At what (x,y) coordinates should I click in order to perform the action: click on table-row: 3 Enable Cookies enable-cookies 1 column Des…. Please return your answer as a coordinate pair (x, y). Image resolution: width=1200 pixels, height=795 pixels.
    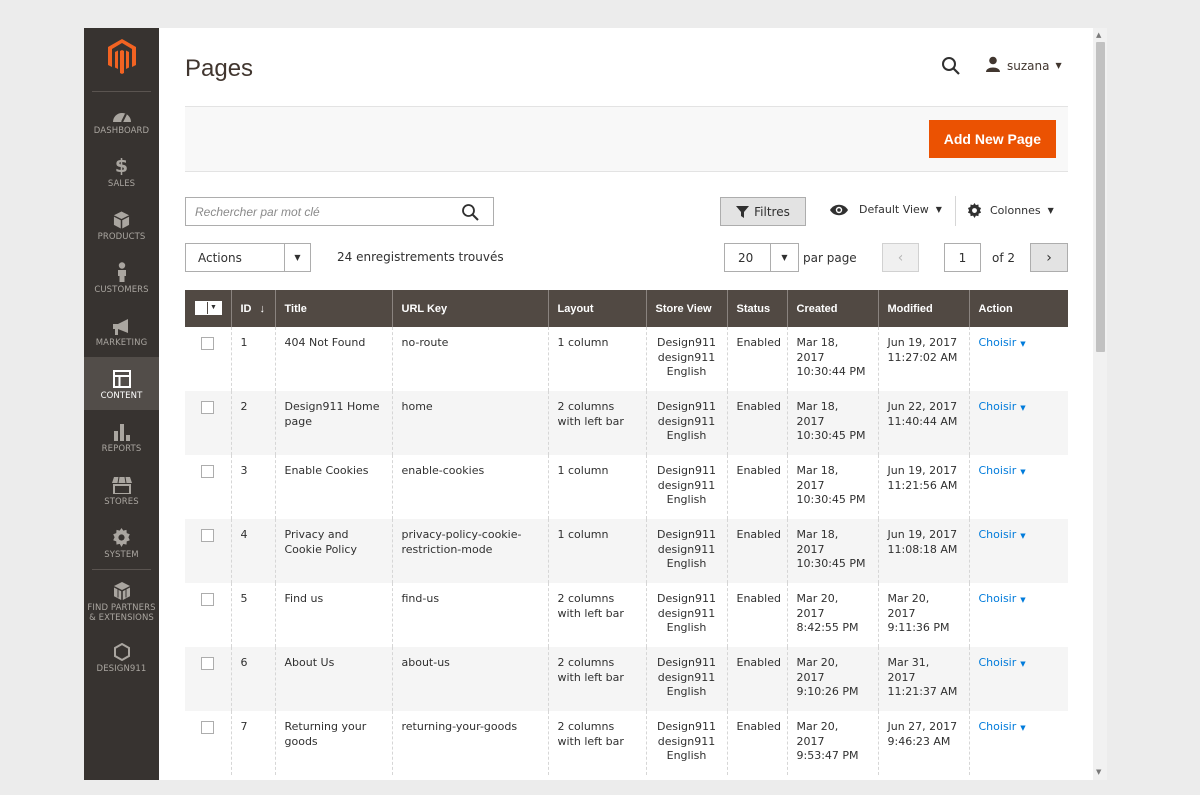
    Looking at the image, I should click on (626, 487).